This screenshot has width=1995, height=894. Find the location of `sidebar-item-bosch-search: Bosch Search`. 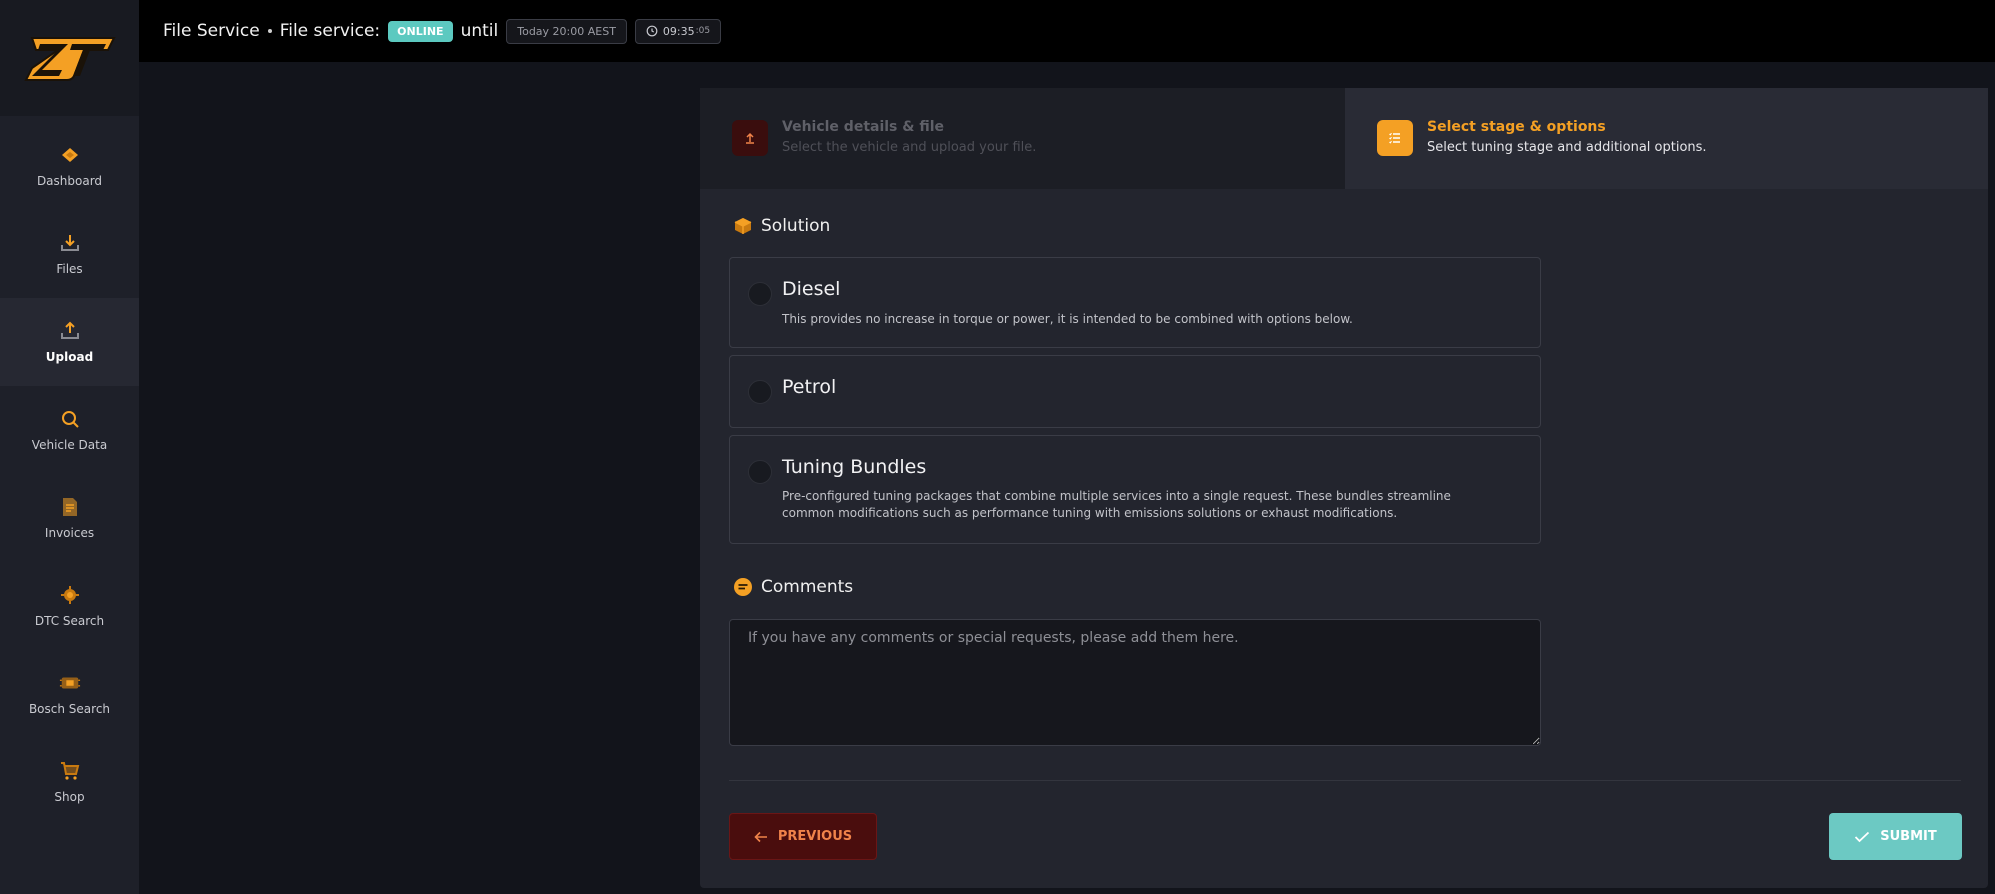

sidebar-item-bosch-search: Bosch Search is located at coordinates (69, 694).